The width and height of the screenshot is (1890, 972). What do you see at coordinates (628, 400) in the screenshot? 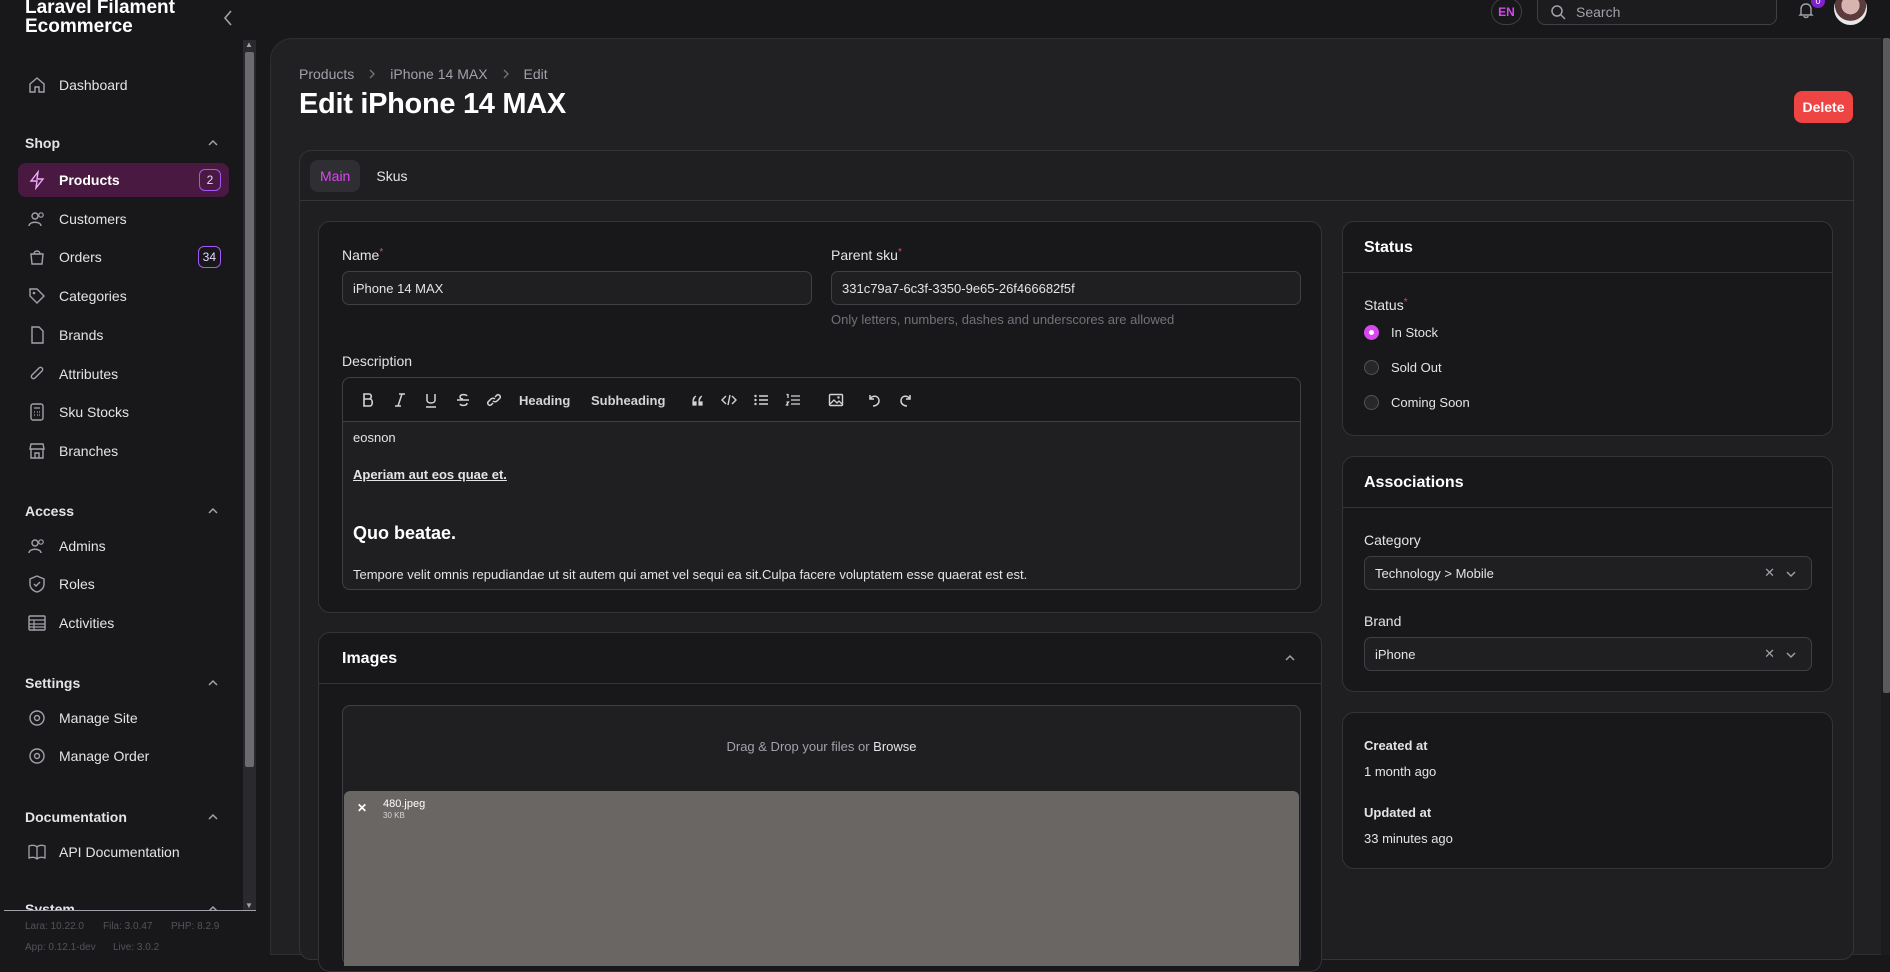
I see `subheading-button: Subheading` at bounding box center [628, 400].